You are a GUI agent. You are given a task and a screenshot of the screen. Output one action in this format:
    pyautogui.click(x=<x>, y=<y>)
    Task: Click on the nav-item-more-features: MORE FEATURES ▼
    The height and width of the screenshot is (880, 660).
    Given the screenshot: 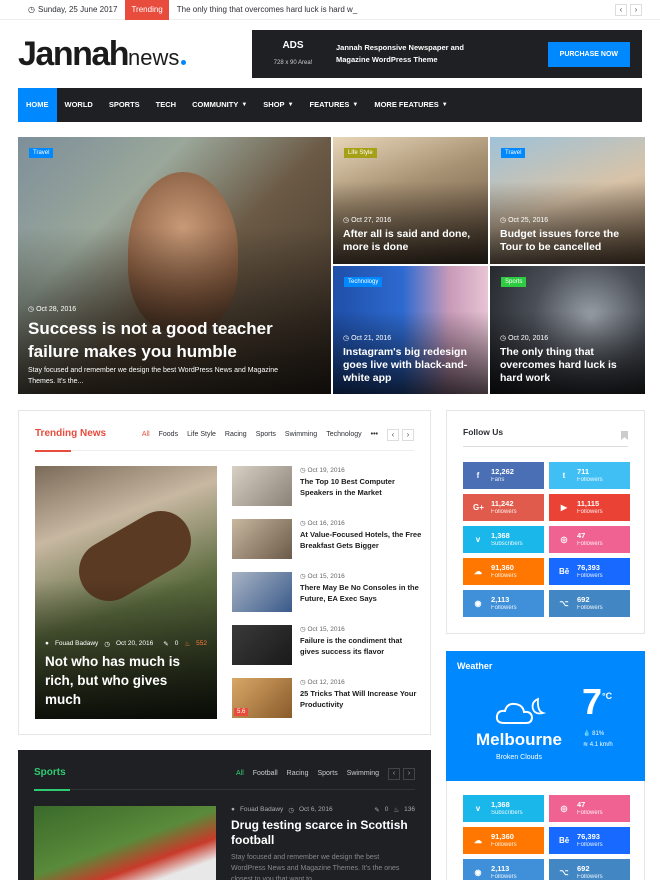 What is the action you would take?
    pyautogui.click(x=410, y=105)
    